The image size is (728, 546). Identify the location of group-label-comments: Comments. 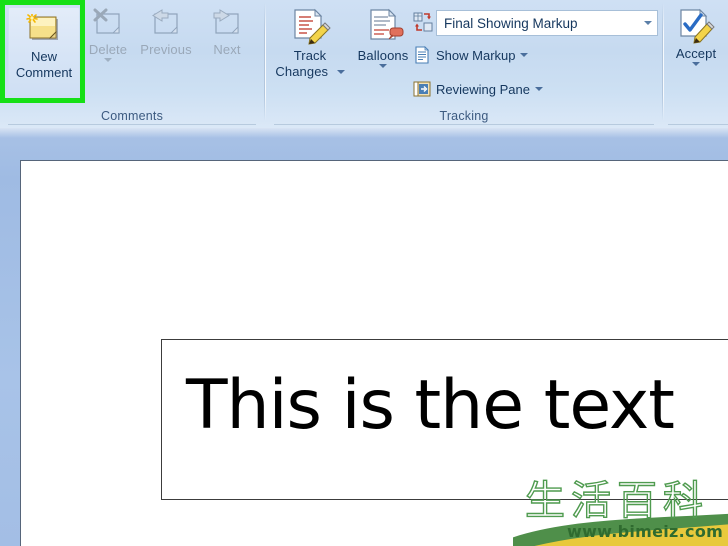
(132, 116).